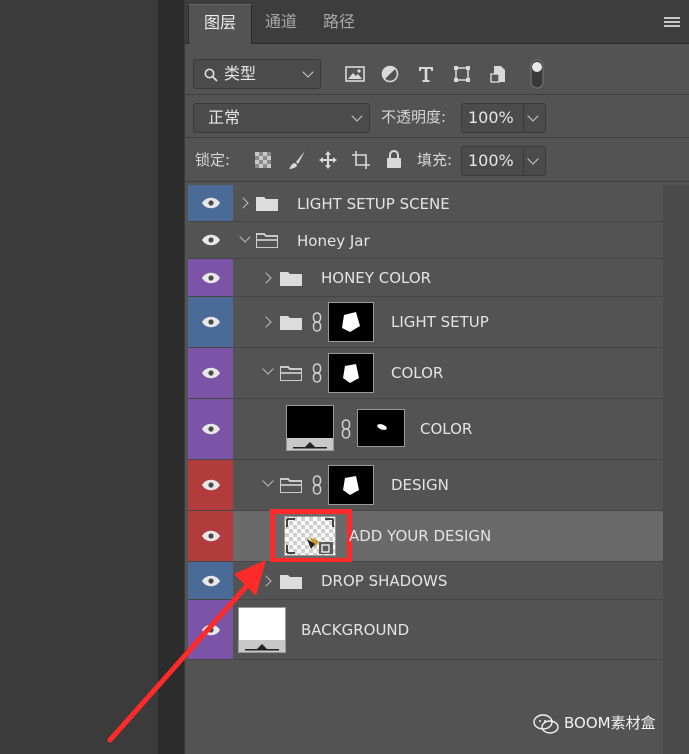 The width and height of the screenshot is (689, 754). I want to click on annotation-arrow, so click(186, 651).